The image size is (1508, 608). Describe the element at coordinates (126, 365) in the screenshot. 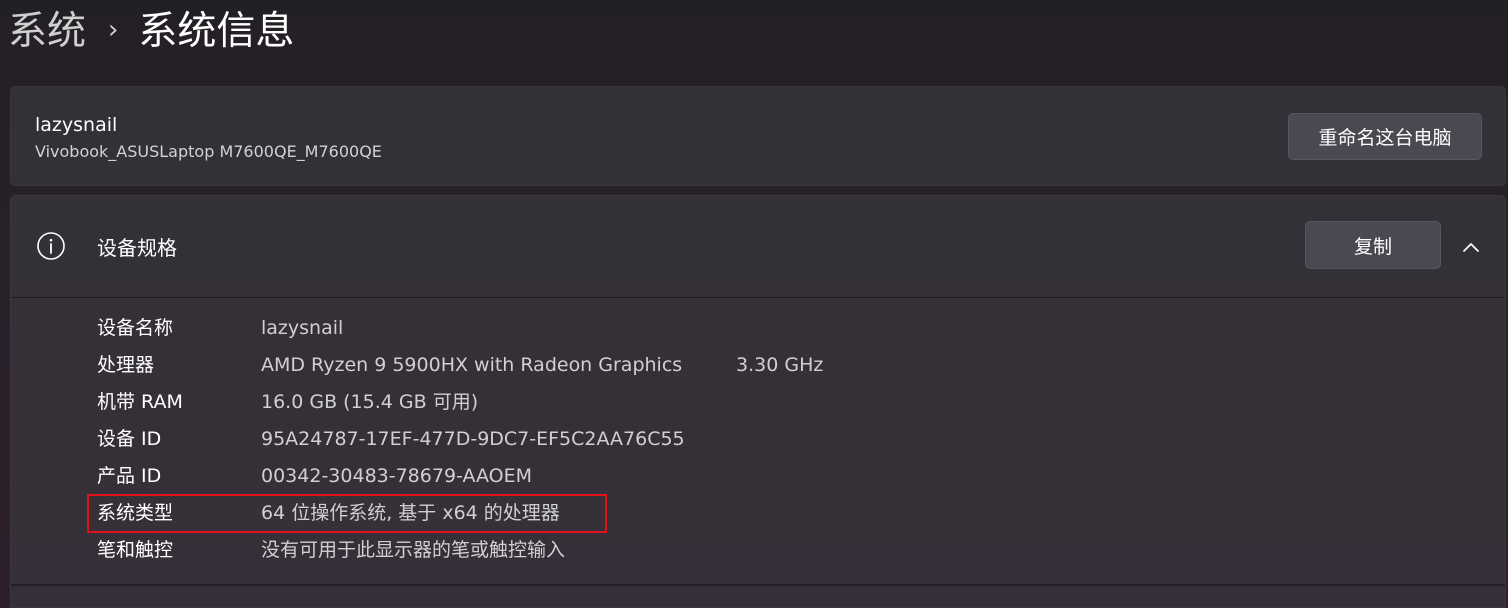

I see `spec-label: 处理器` at that location.